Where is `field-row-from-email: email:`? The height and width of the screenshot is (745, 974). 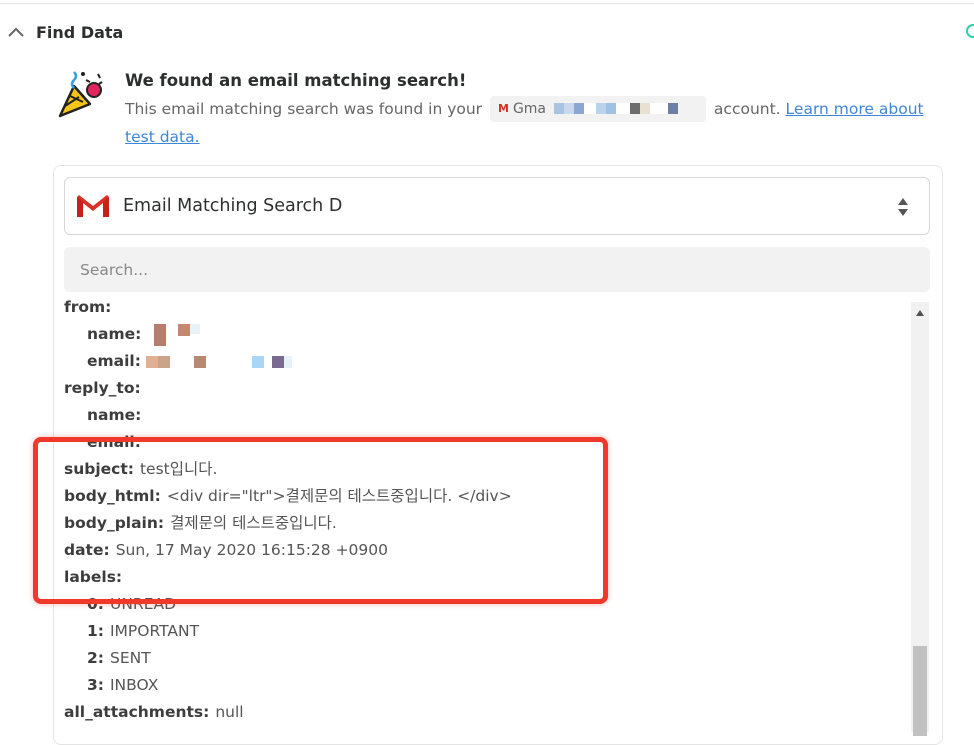 field-row-from-email: email: is located at coordinates (189, 361).